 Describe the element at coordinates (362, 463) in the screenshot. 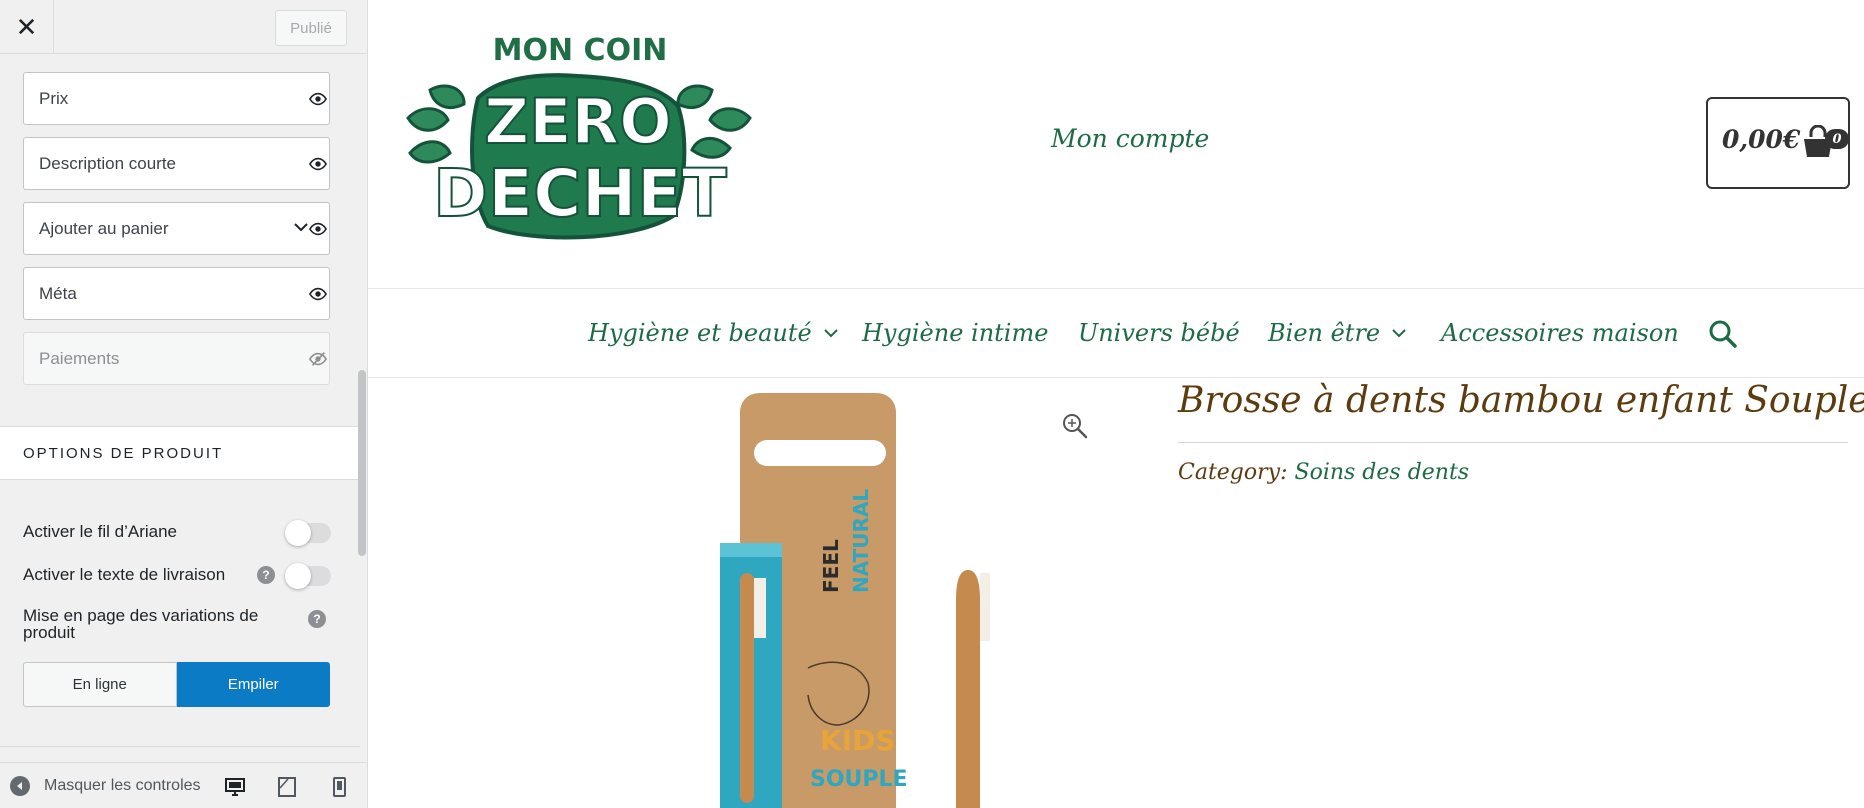

I see `sidebar-scrollbar` at that location.